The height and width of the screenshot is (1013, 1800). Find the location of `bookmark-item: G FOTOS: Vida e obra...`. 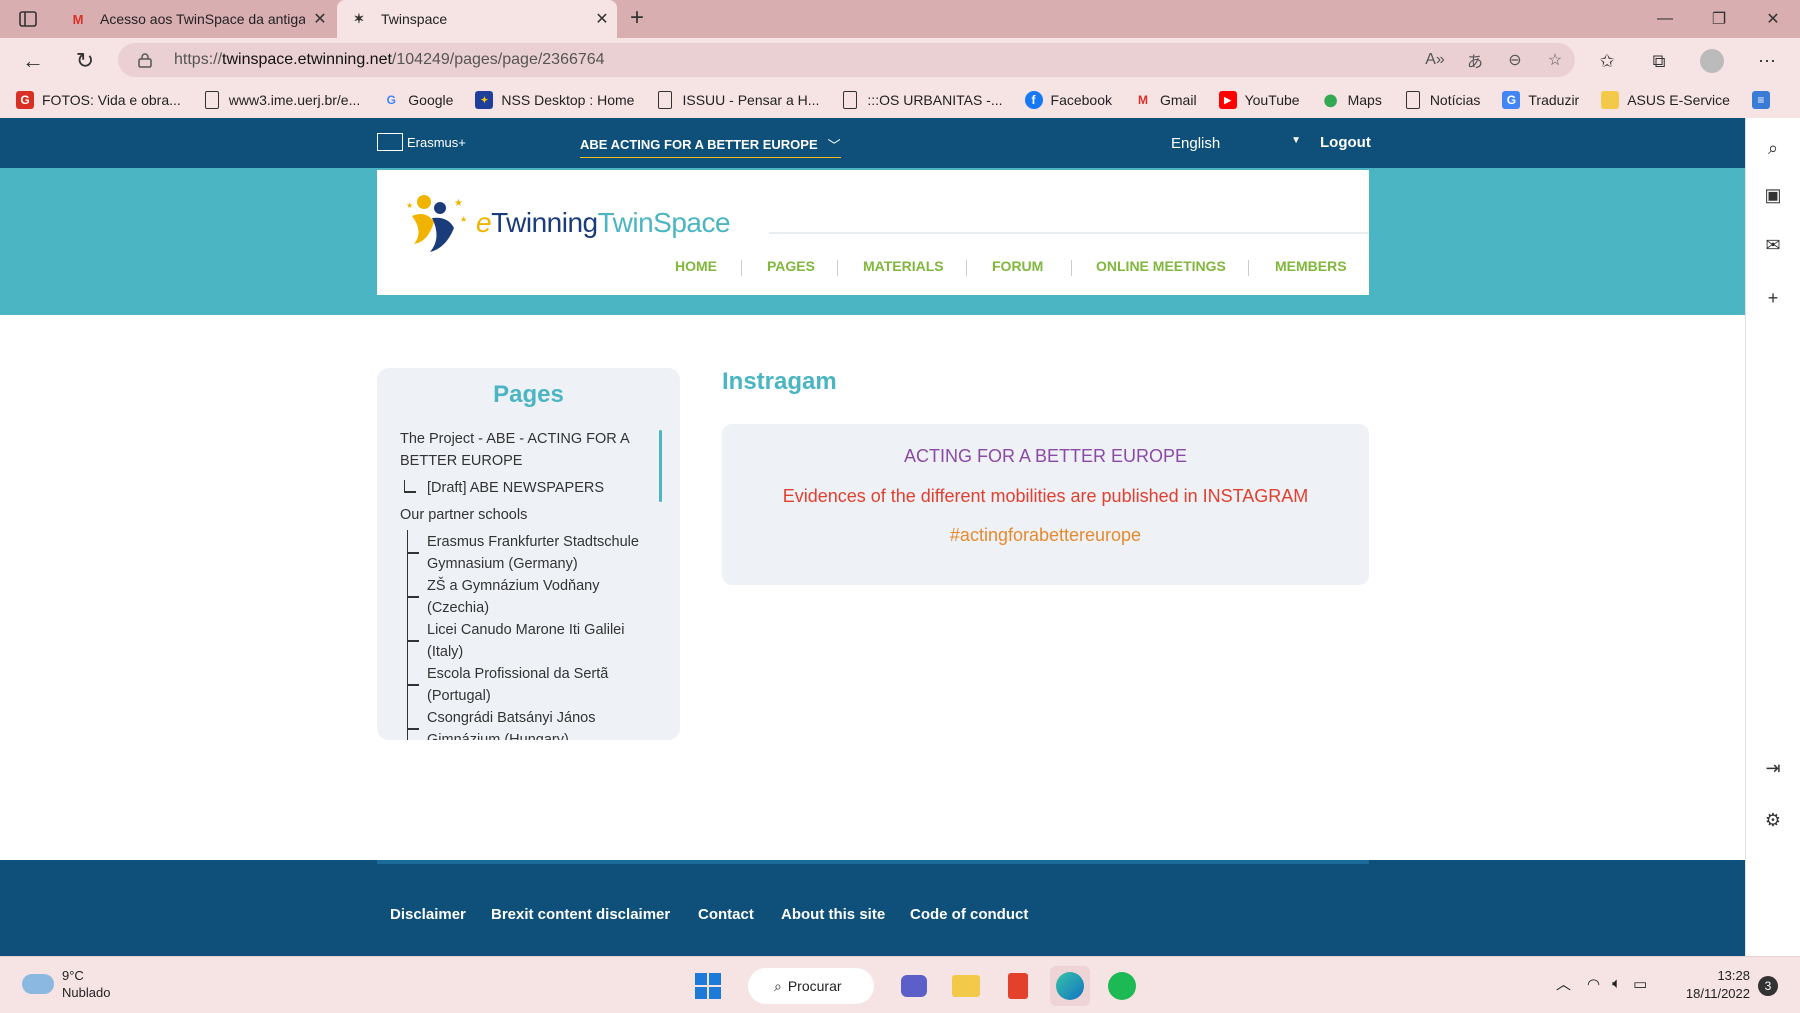

bookmark-item: G FOTOS: Vida e obra... is located at coordinates (98, 100).